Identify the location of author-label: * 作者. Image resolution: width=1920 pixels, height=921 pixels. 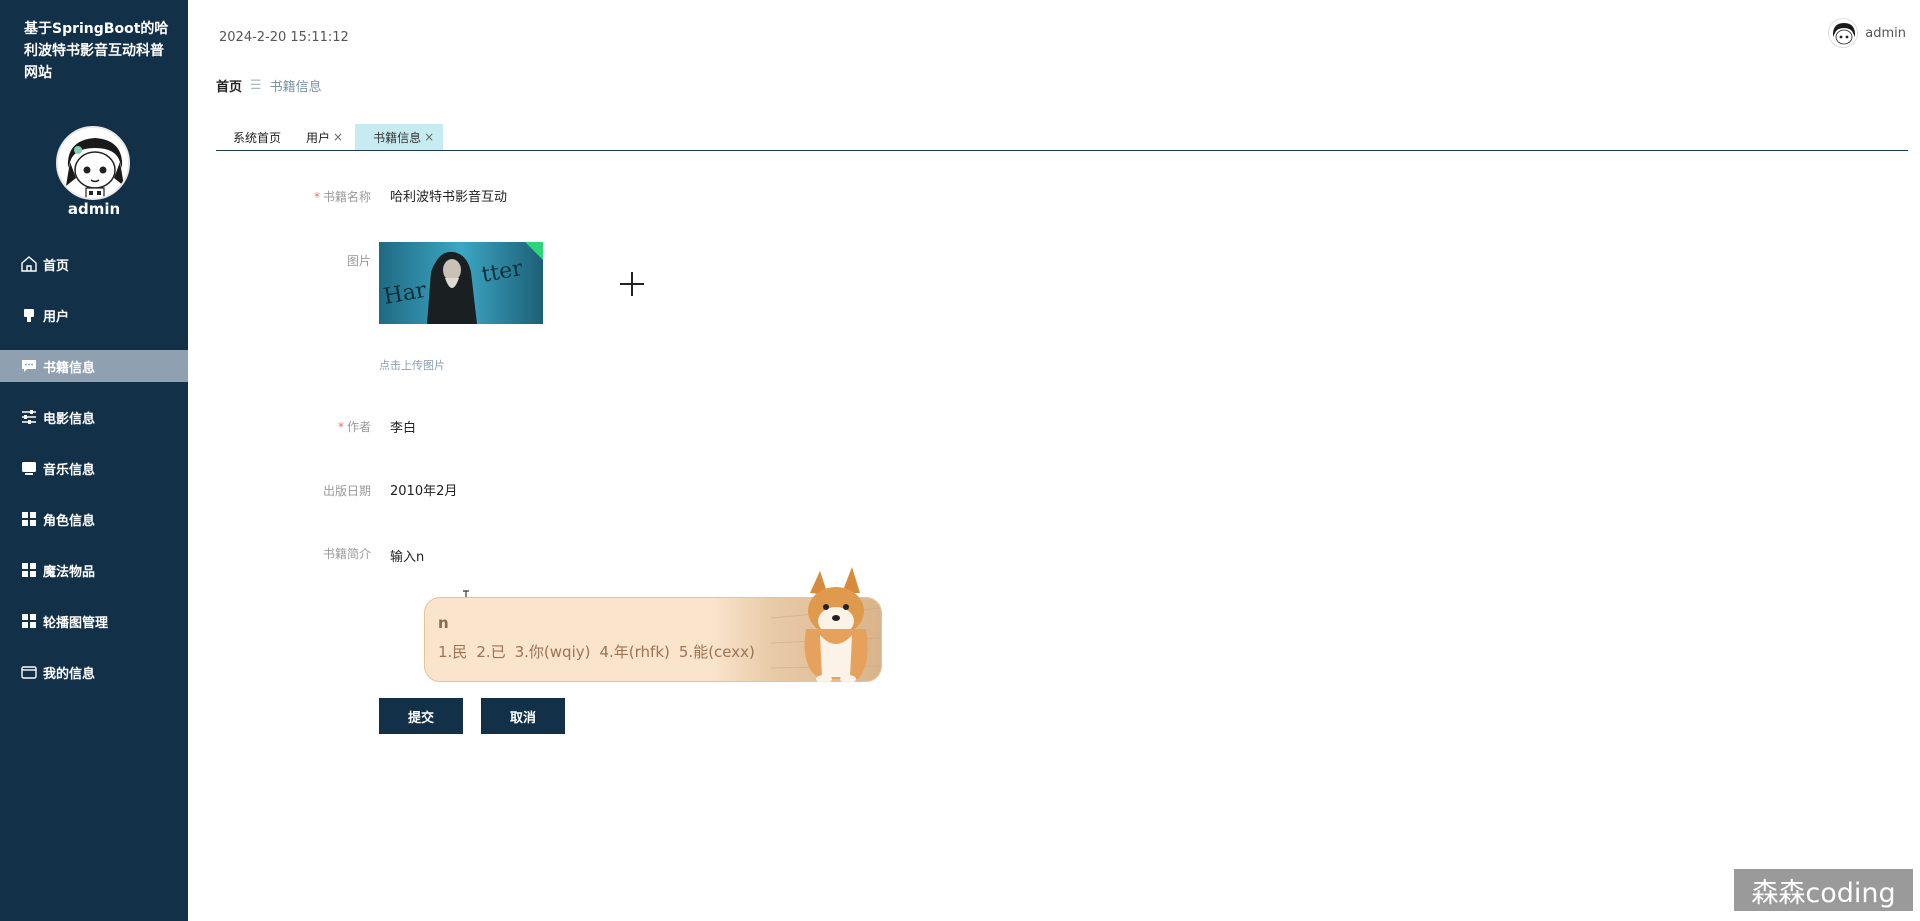
(311, 426).